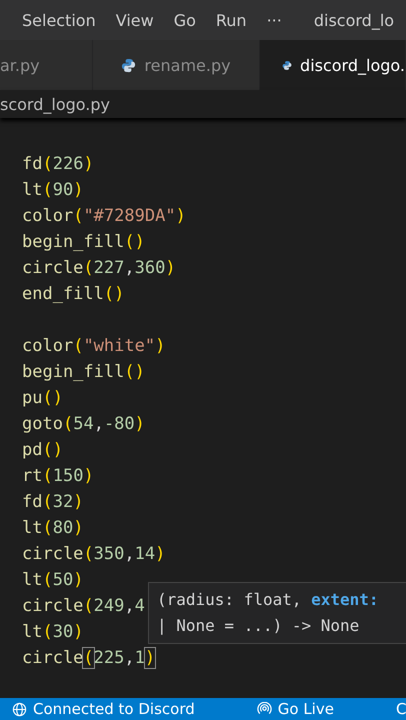 This screenshot has width=406, height=720. I want to click on code-line: circle(227,360), so click(99, 268).